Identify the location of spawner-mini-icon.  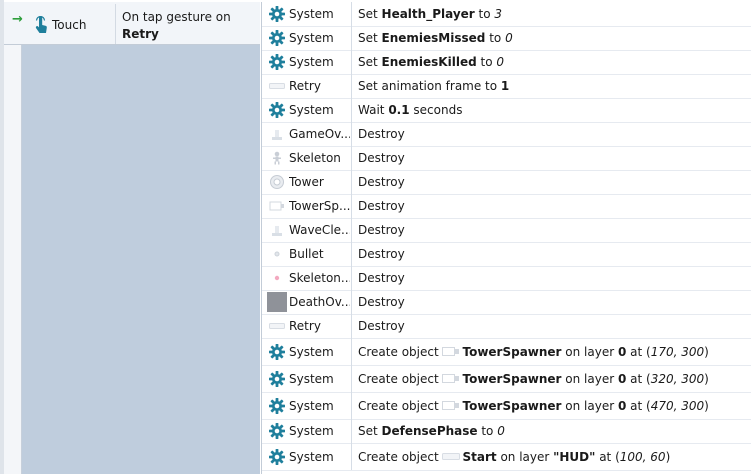
(451, 378).